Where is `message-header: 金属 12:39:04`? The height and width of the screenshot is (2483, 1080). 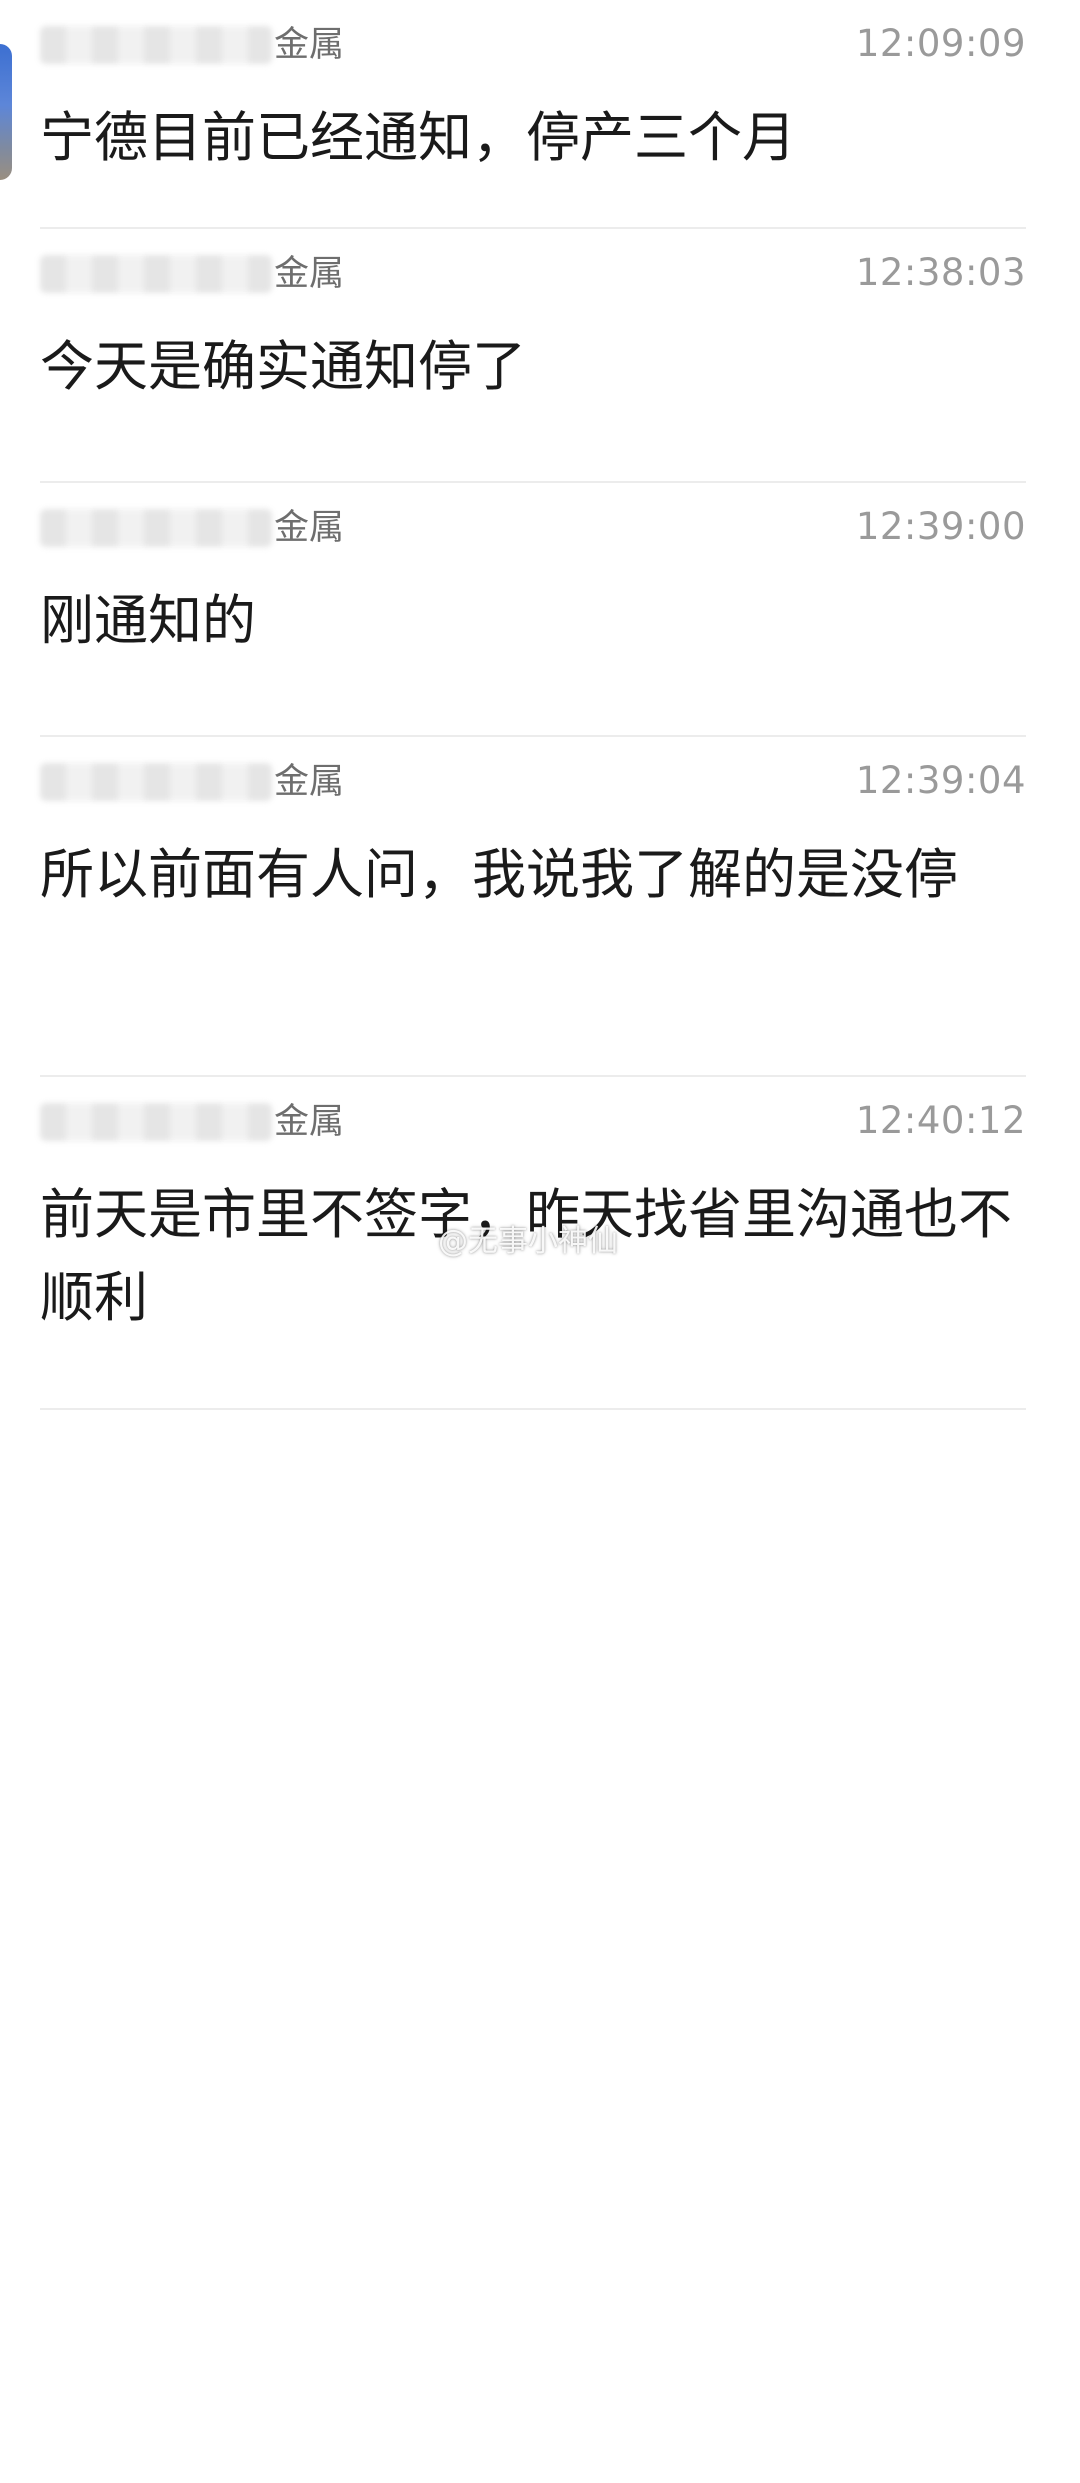
message-header: 金属 12:39:04 is located at coordinates (533, 769).